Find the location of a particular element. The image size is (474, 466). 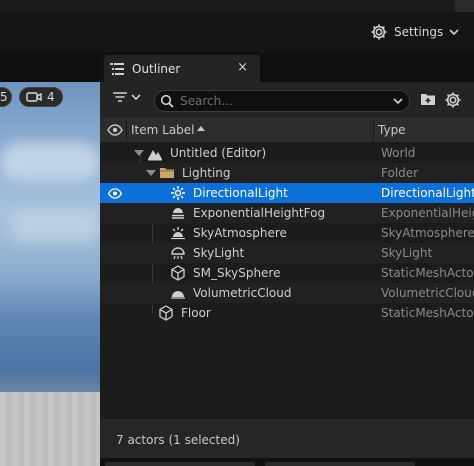

close-icon: × is located at coordinates (242, 67).